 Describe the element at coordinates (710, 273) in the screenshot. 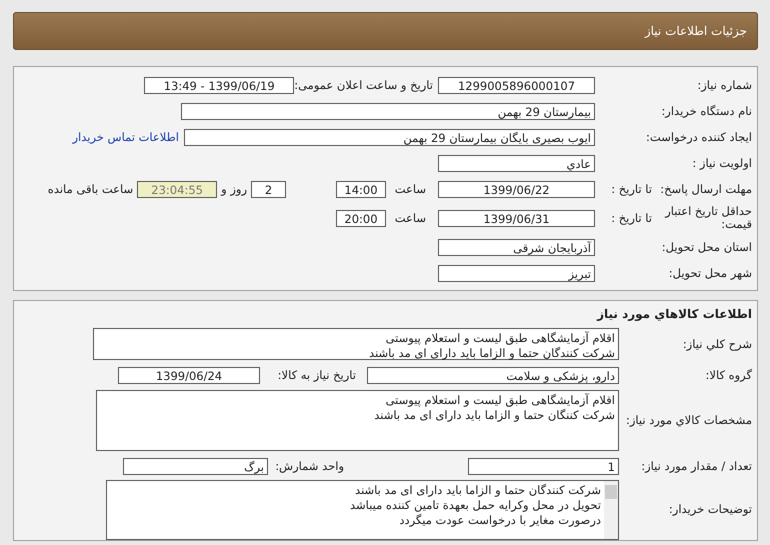

I see `field-label: شهر محل تحویل:` at that location.